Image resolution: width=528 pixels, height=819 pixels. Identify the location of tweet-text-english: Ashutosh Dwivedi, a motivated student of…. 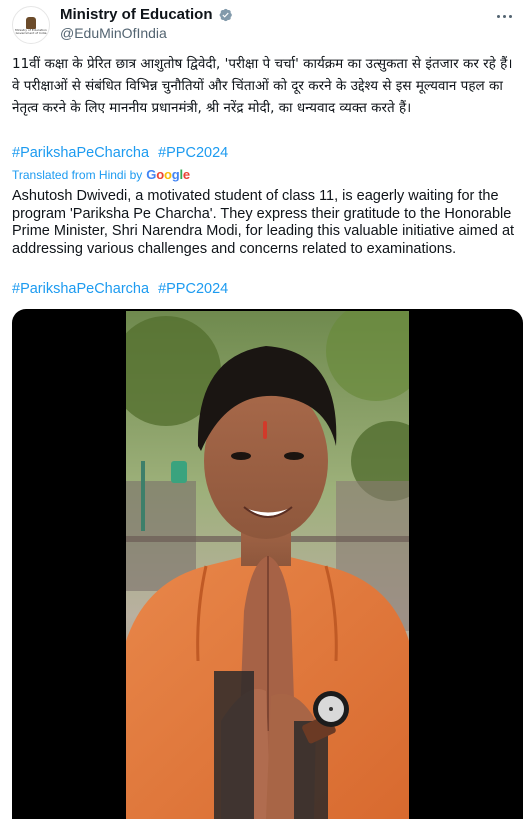
(263, 222).